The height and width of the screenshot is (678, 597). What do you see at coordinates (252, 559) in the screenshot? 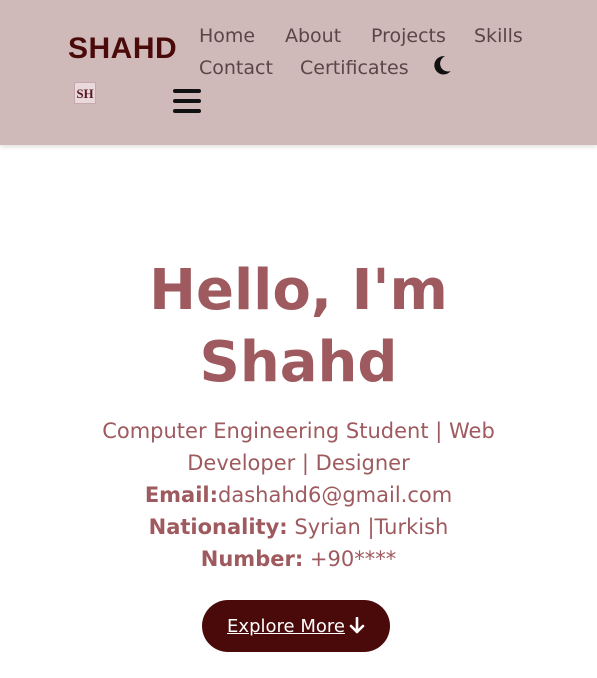
I see `number-label: Number:` at bounding box center [252, 559].